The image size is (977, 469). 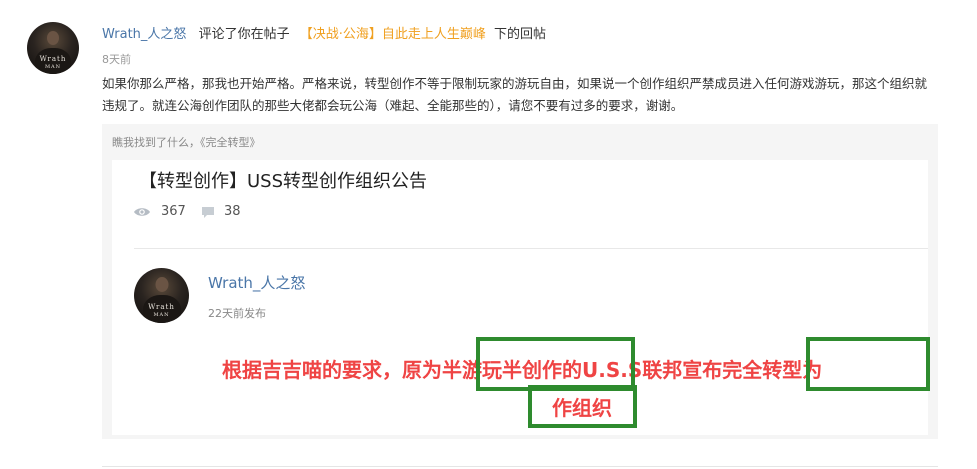 I want to click on card-publish-time: 22天前发布, so click(x=237, y=313).